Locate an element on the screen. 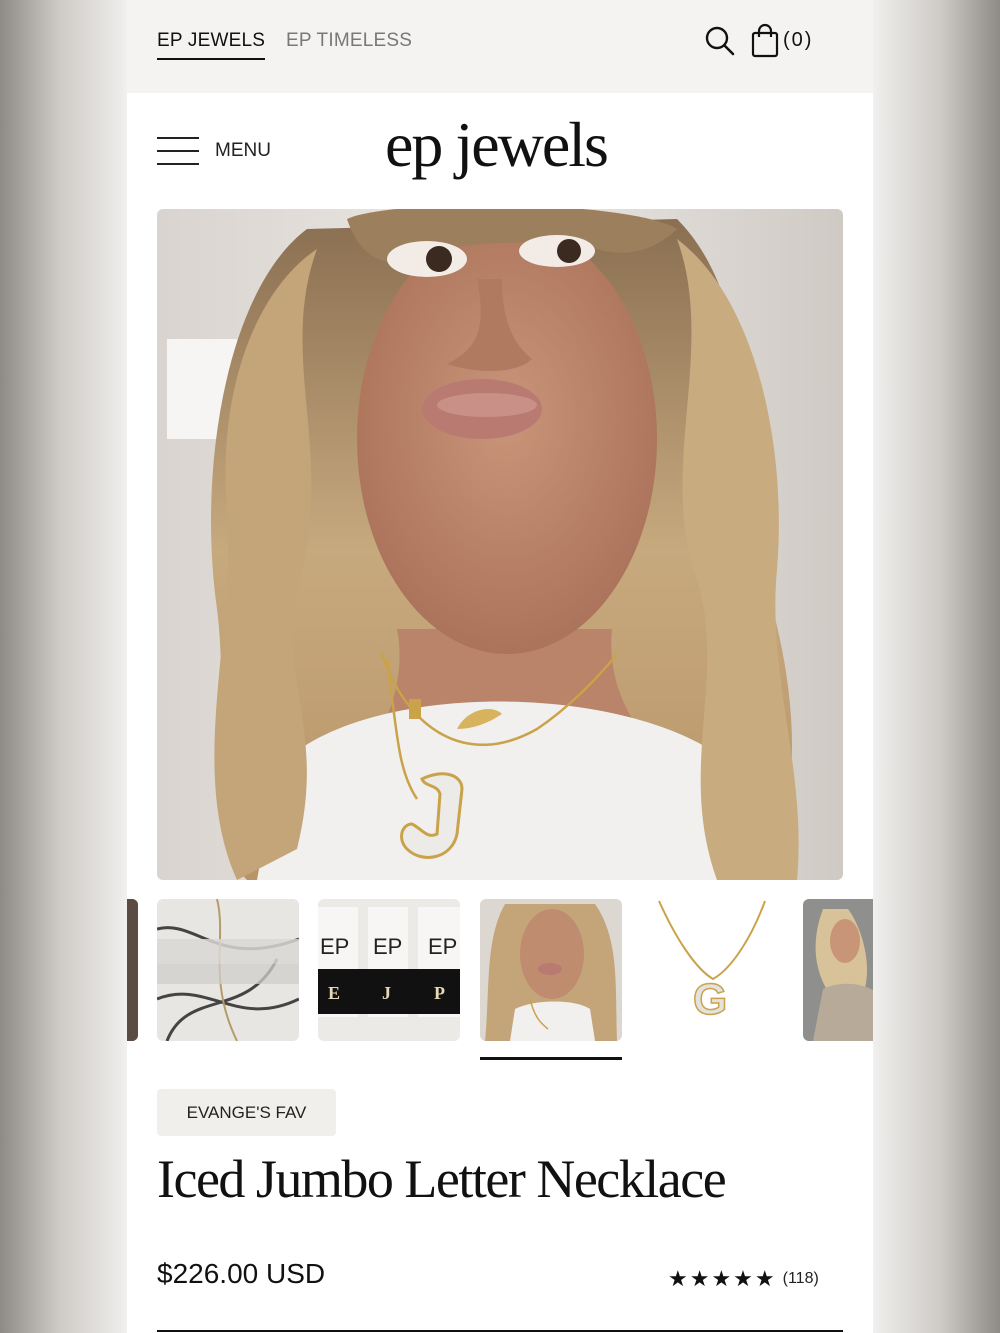 The image size is (1000, 1333). menu-button: MENU is located at coordinates (214, 151).